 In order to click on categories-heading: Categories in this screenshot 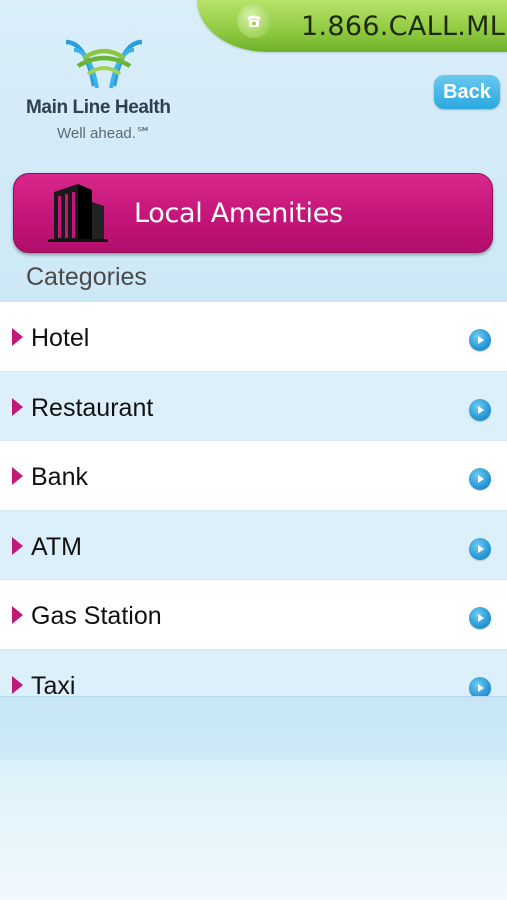, I will do `click(86, 277)`.